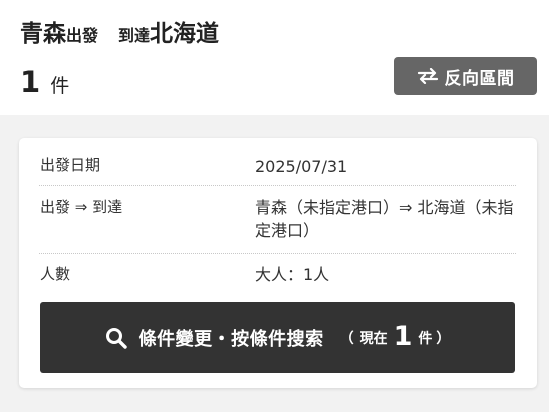  I want to click on result-count-number: 1, so click(30, 82).